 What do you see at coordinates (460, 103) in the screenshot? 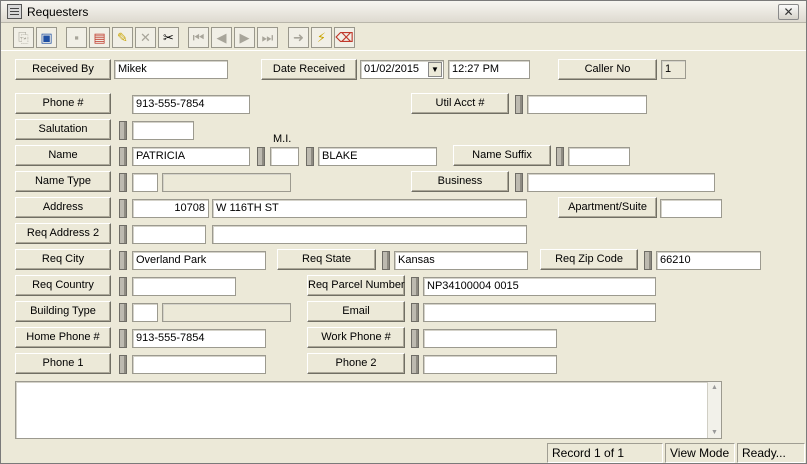
I see `util-acct-button: Util Acct #` at bounding box center [460, 103].